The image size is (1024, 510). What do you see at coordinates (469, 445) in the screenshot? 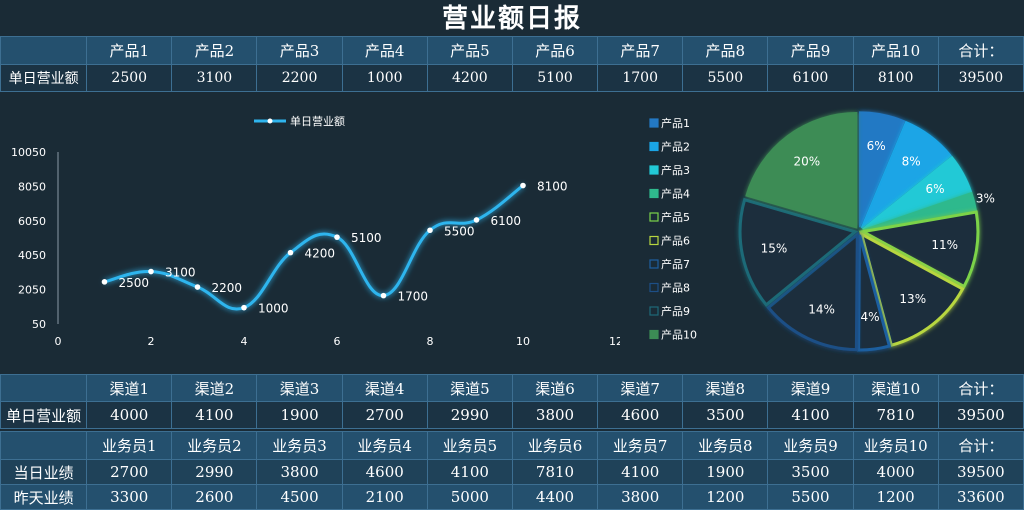
I see `header-cell: 业务员5` at bounding box center [469, 445].